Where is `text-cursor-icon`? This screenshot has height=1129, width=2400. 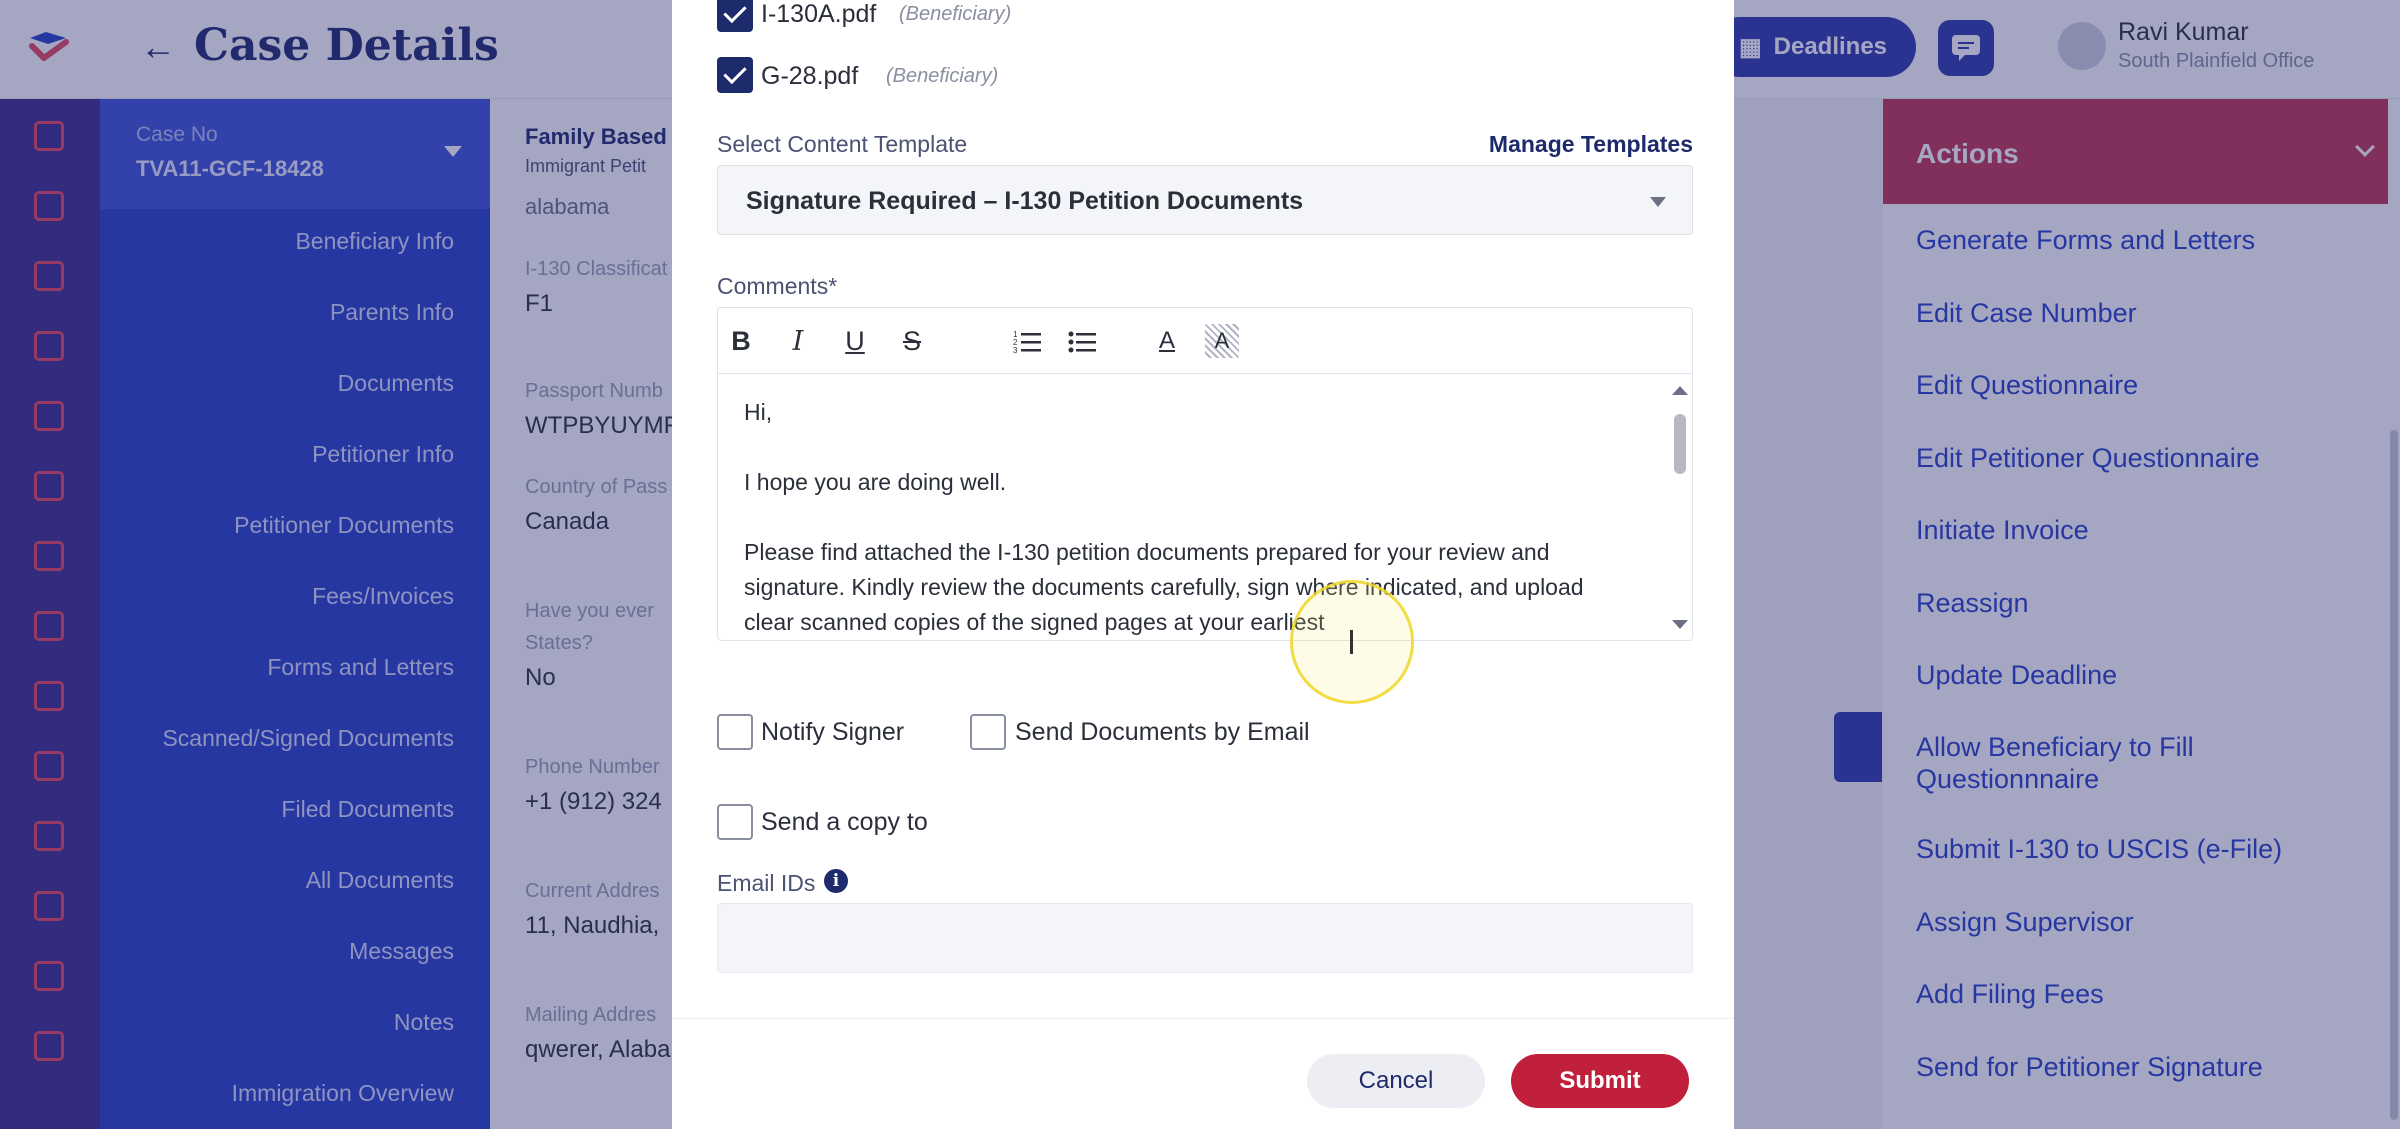
text-cursor-icon is located at coordinates (1351, 642).